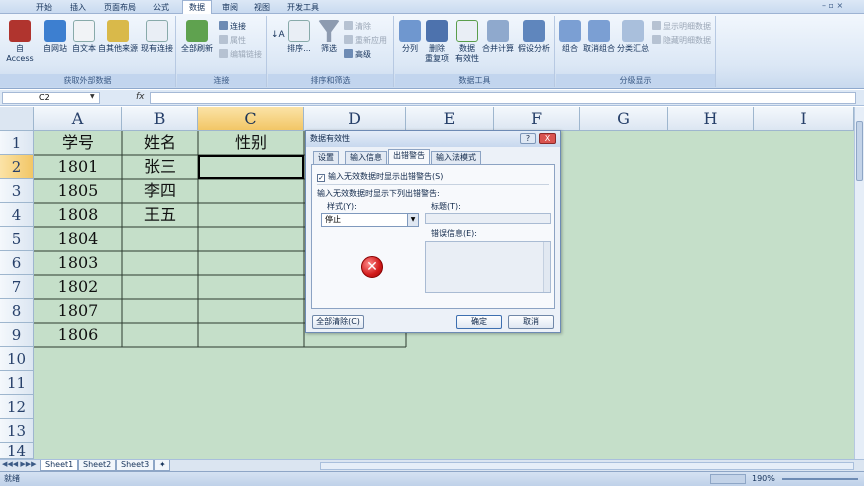 This screenshot has width=864, height=486. What do you see at coordinates (278, 35) in the screenshot?
I see `sort-az-button: ↓A` at bounding box center [278, 35].